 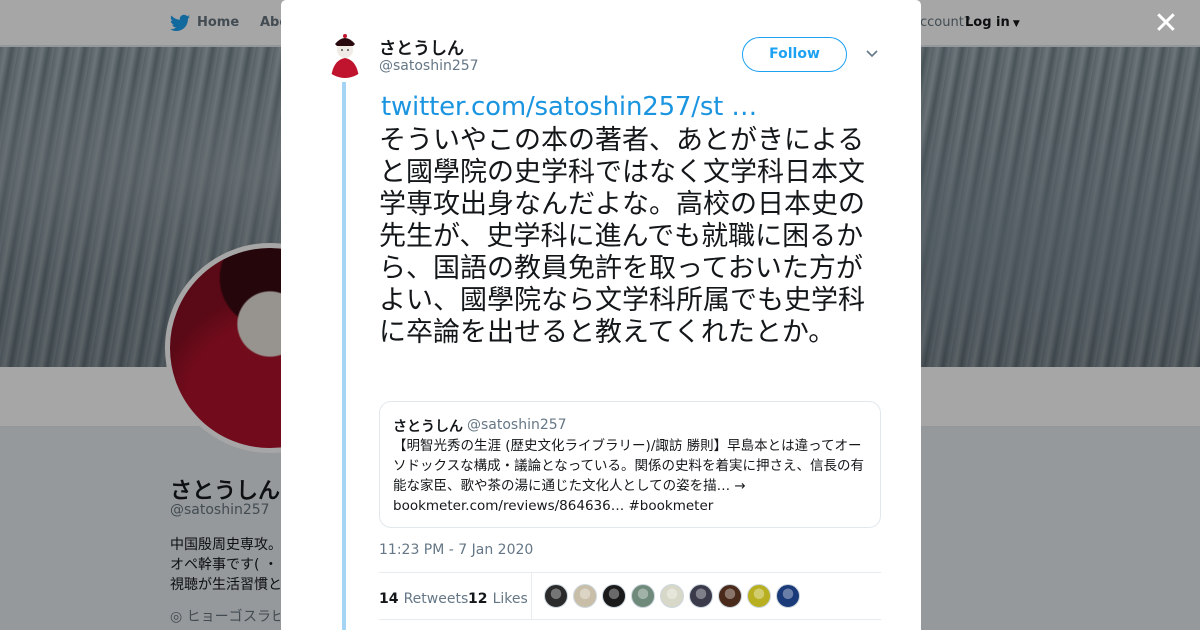 What do you see at coordinates (531, 596) in the screenshot?
I see `stats-divider` at bounding box center [531, 596].